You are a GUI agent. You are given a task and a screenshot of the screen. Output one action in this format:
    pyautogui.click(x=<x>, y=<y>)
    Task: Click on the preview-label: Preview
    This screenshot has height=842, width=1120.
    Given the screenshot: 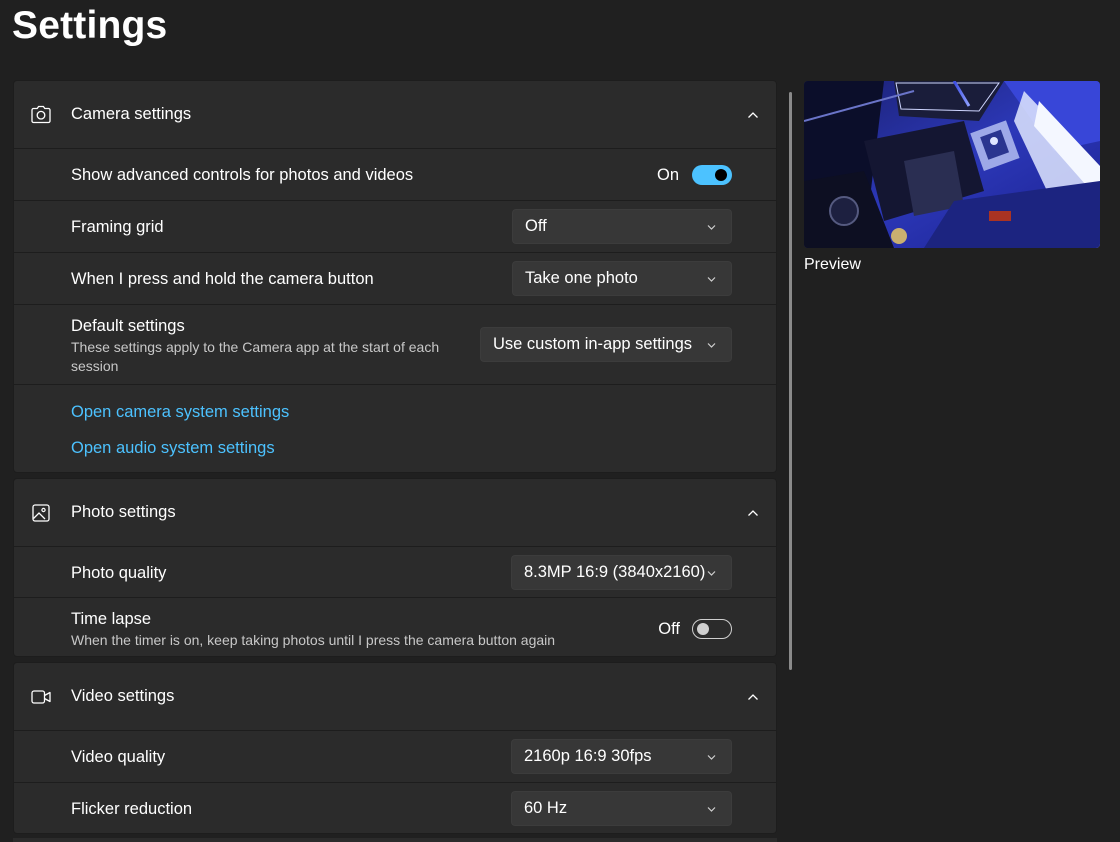 What is the action you would take?
    pyautogui.click(x=832, y=264)
    